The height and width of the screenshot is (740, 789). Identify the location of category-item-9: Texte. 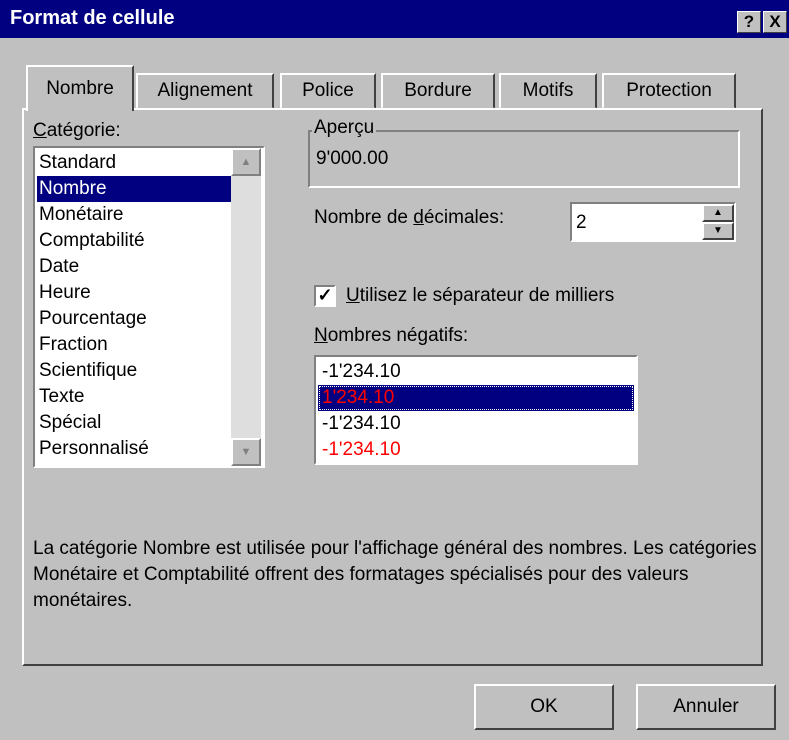
(134, 397).